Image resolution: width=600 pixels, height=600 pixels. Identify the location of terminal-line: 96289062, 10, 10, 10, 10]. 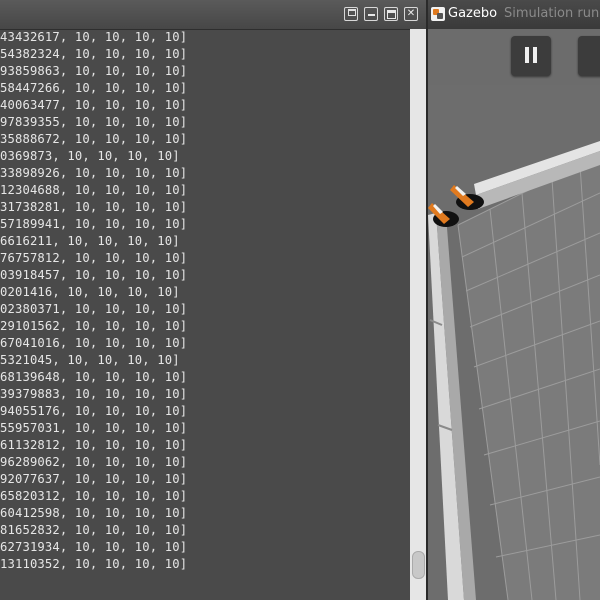
(94, 462).